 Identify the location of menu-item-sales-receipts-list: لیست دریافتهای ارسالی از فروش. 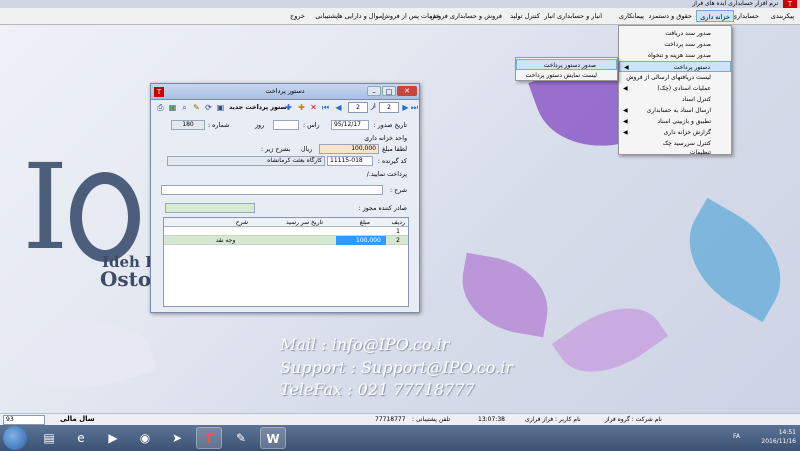
(675, 77).